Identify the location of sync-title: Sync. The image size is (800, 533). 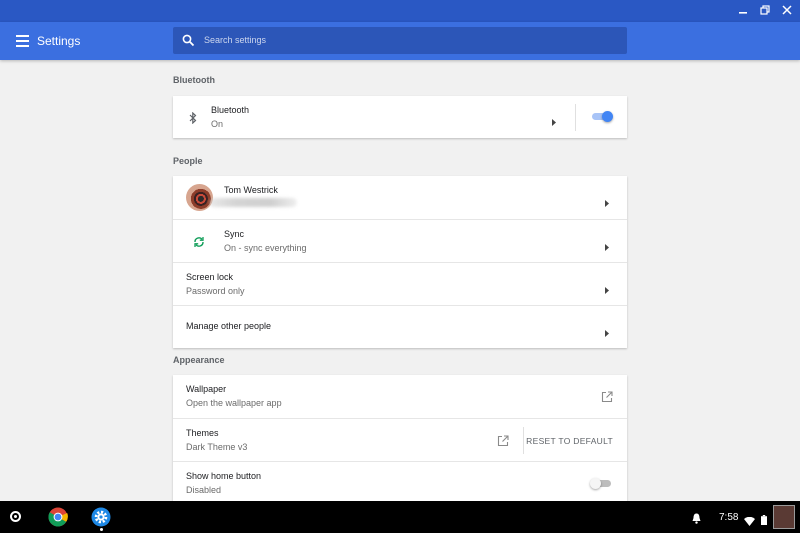
(234, 234).